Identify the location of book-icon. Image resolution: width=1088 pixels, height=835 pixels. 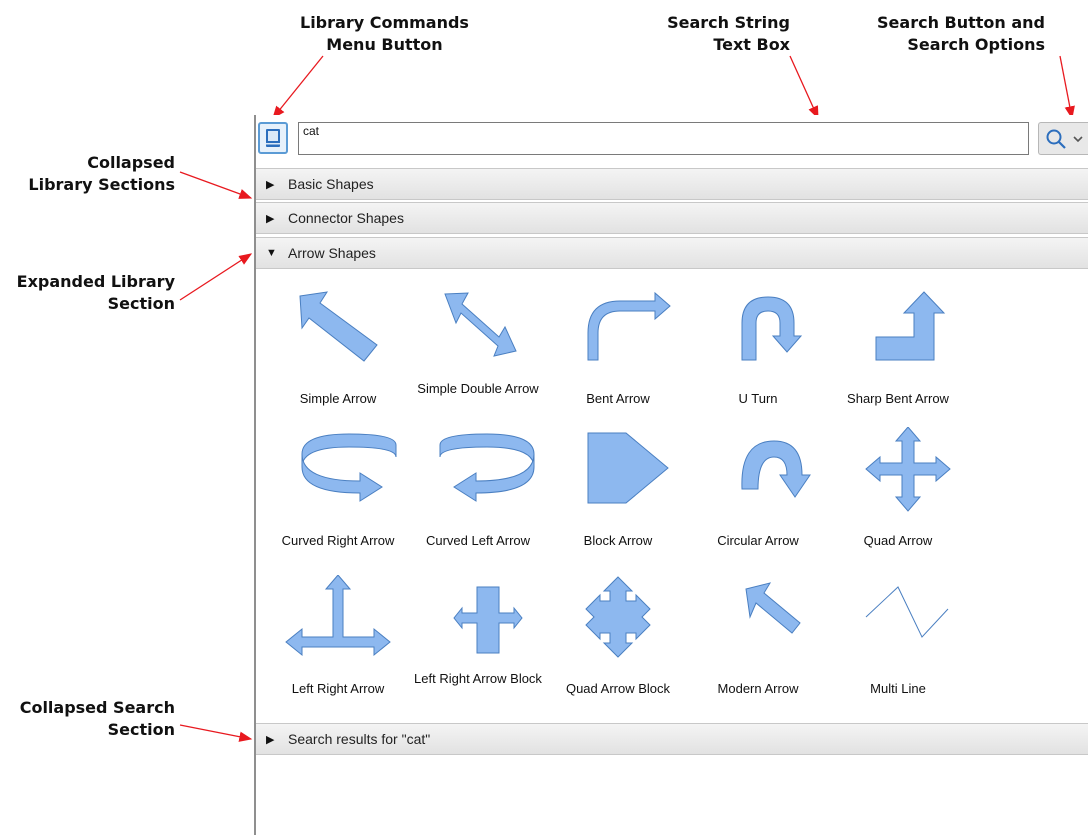
(273, 138).